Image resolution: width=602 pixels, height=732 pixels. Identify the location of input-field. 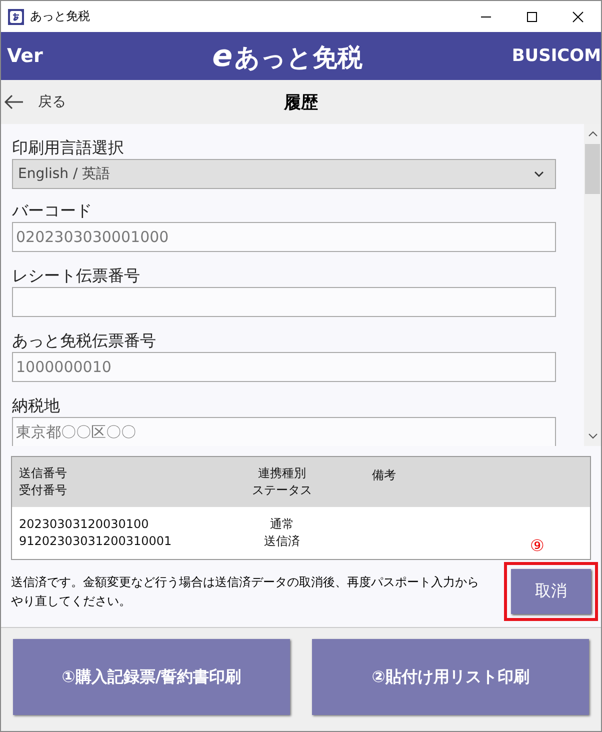
(284, 302).